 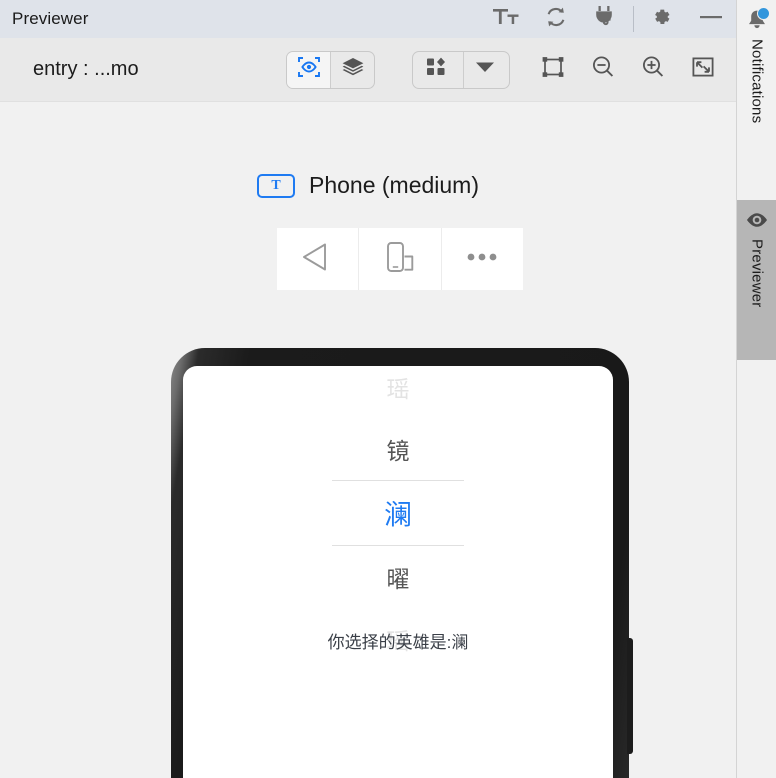 I want to click on refresh-icon, so click(x=556, y=19).